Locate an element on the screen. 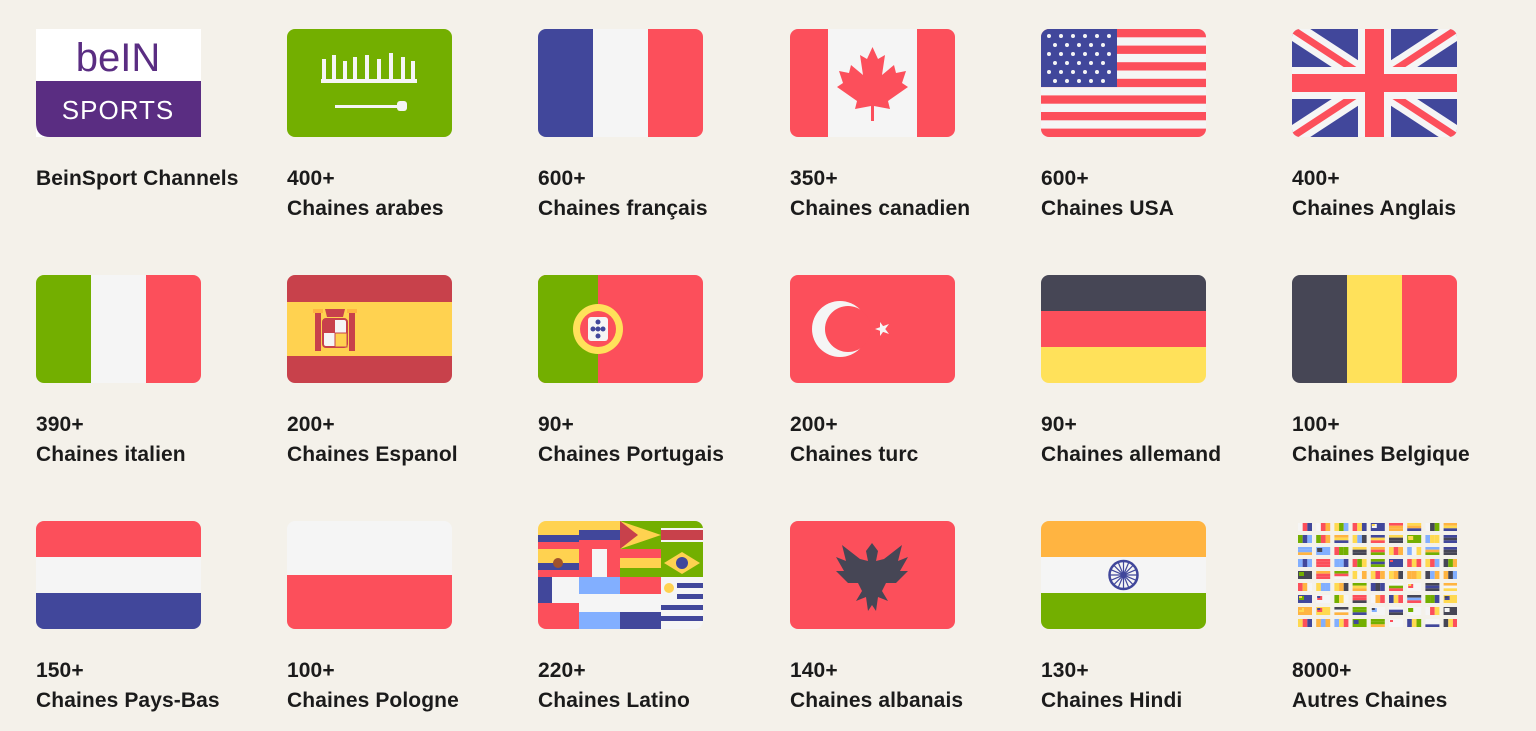 The width and height of the screenshot is (1536, 731). channel-label: Chaines français is located at coordinates (623, 208).